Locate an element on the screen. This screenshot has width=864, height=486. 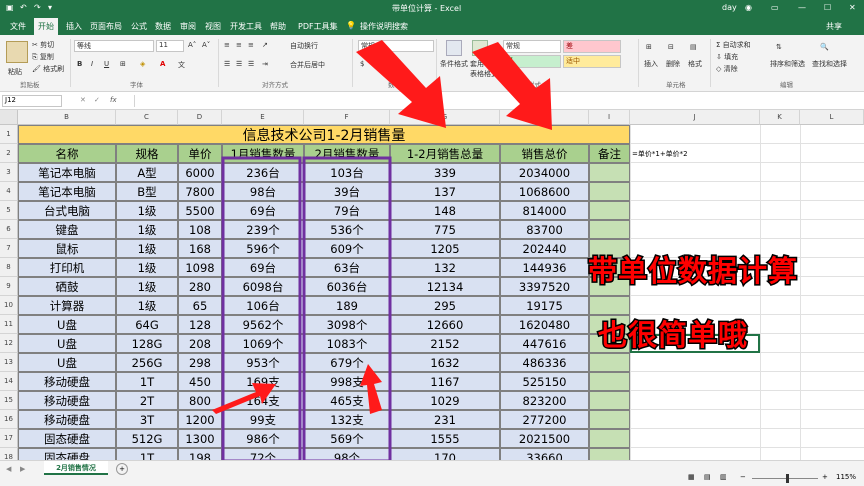
redo-icon: ↷ is located at coordinates (37, 7).